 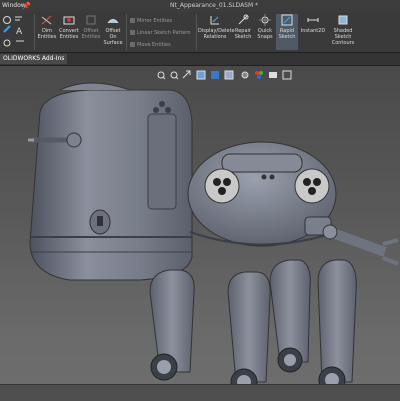 What do you see at coordinates (243, 19) in the screenshot?
I see `repair-sketch-icon` at bounding box center [243, 19].